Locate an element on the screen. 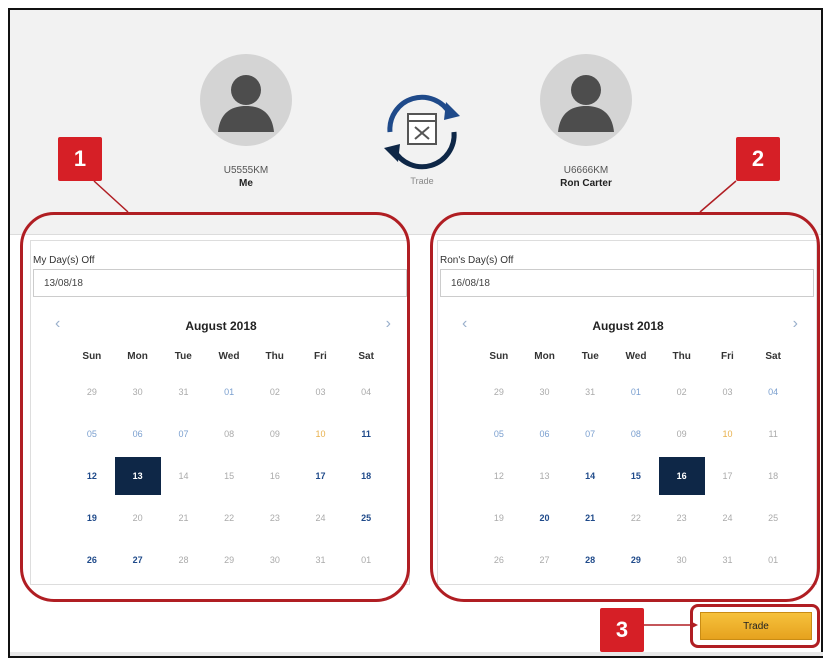  trade-button: Trade is located at coordinates (756, 626).